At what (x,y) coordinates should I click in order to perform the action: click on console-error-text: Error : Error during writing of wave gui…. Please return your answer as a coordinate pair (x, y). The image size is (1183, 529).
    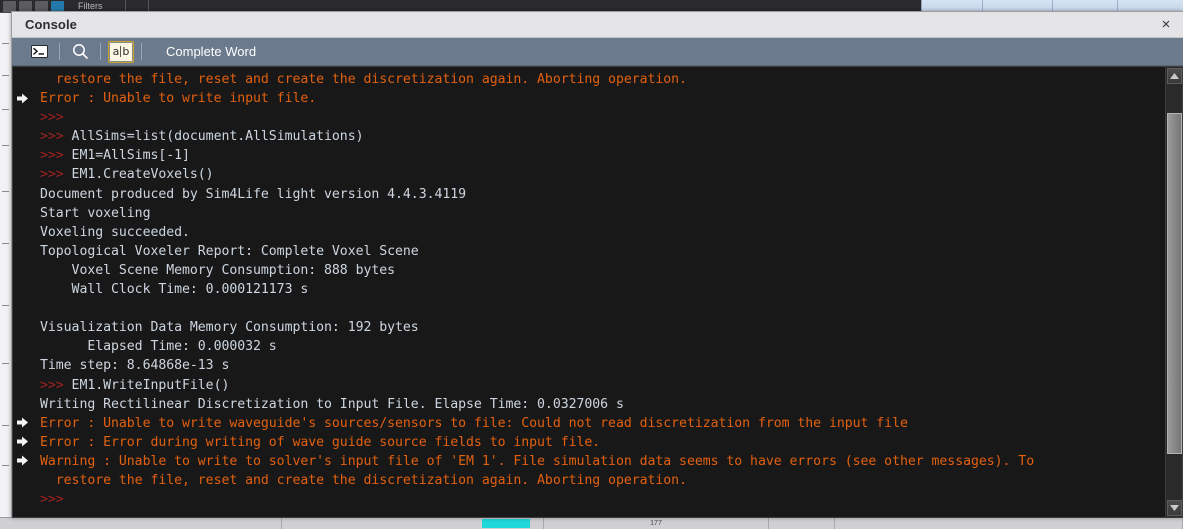
    Looking at the image, I should click on (320, 442).